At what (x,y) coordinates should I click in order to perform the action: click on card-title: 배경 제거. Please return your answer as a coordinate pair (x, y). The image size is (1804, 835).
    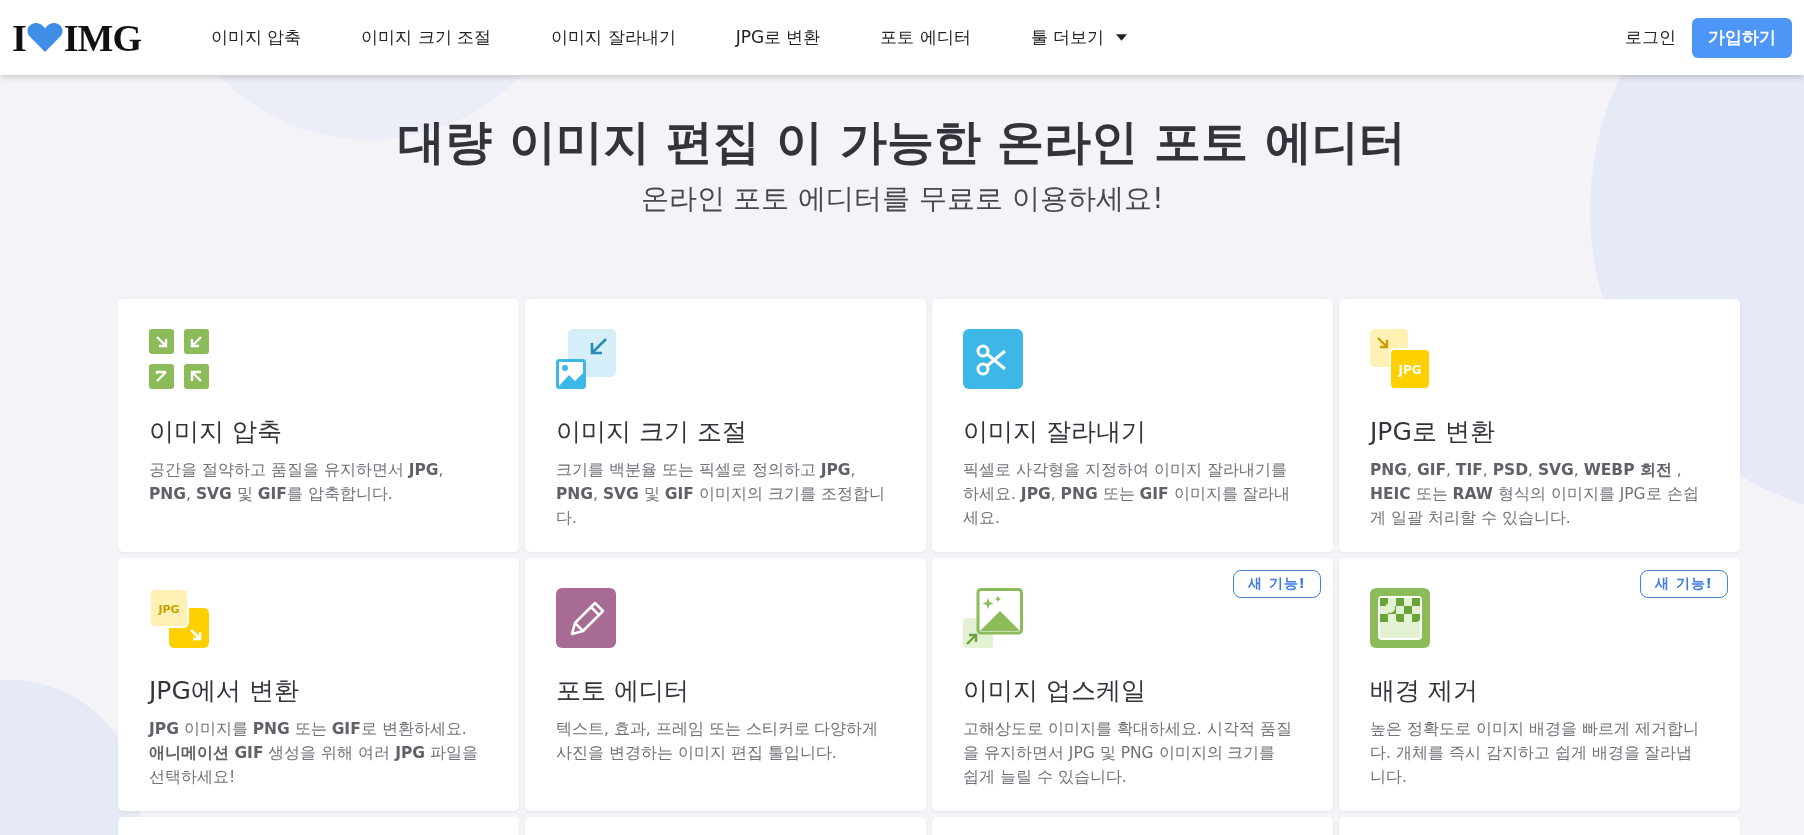
    Looking at the image, I should click on (1424, 691).